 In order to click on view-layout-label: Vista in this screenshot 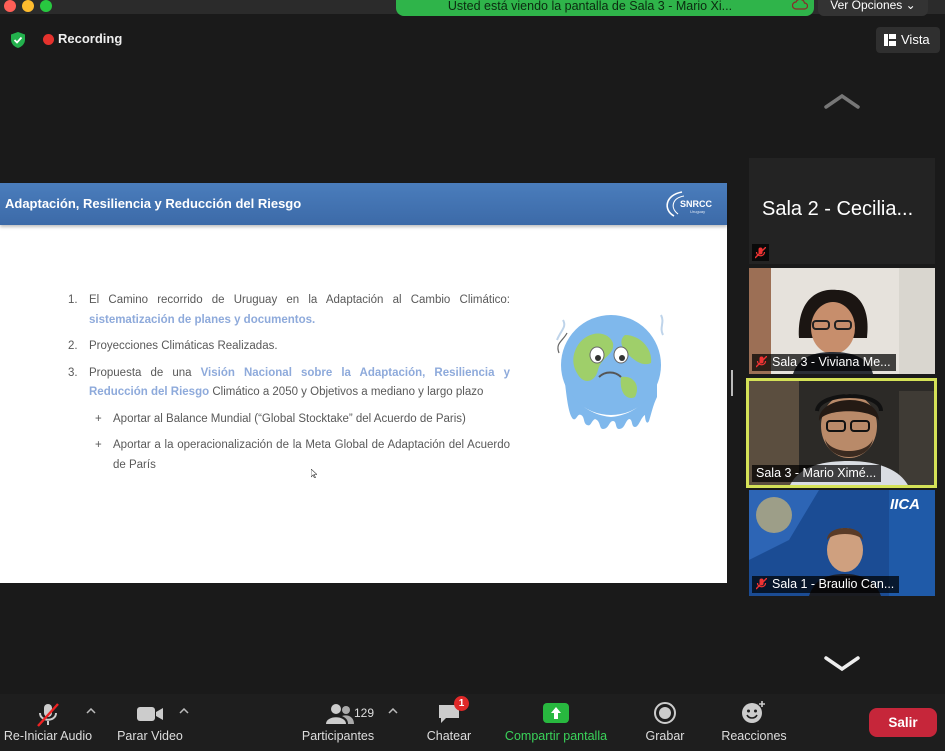, I will do `click(915, 39)`.